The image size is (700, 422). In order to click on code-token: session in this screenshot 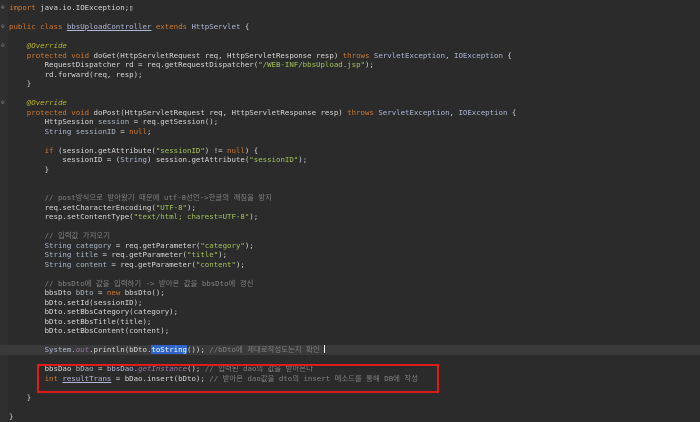, I will do `click(114, 121)`.